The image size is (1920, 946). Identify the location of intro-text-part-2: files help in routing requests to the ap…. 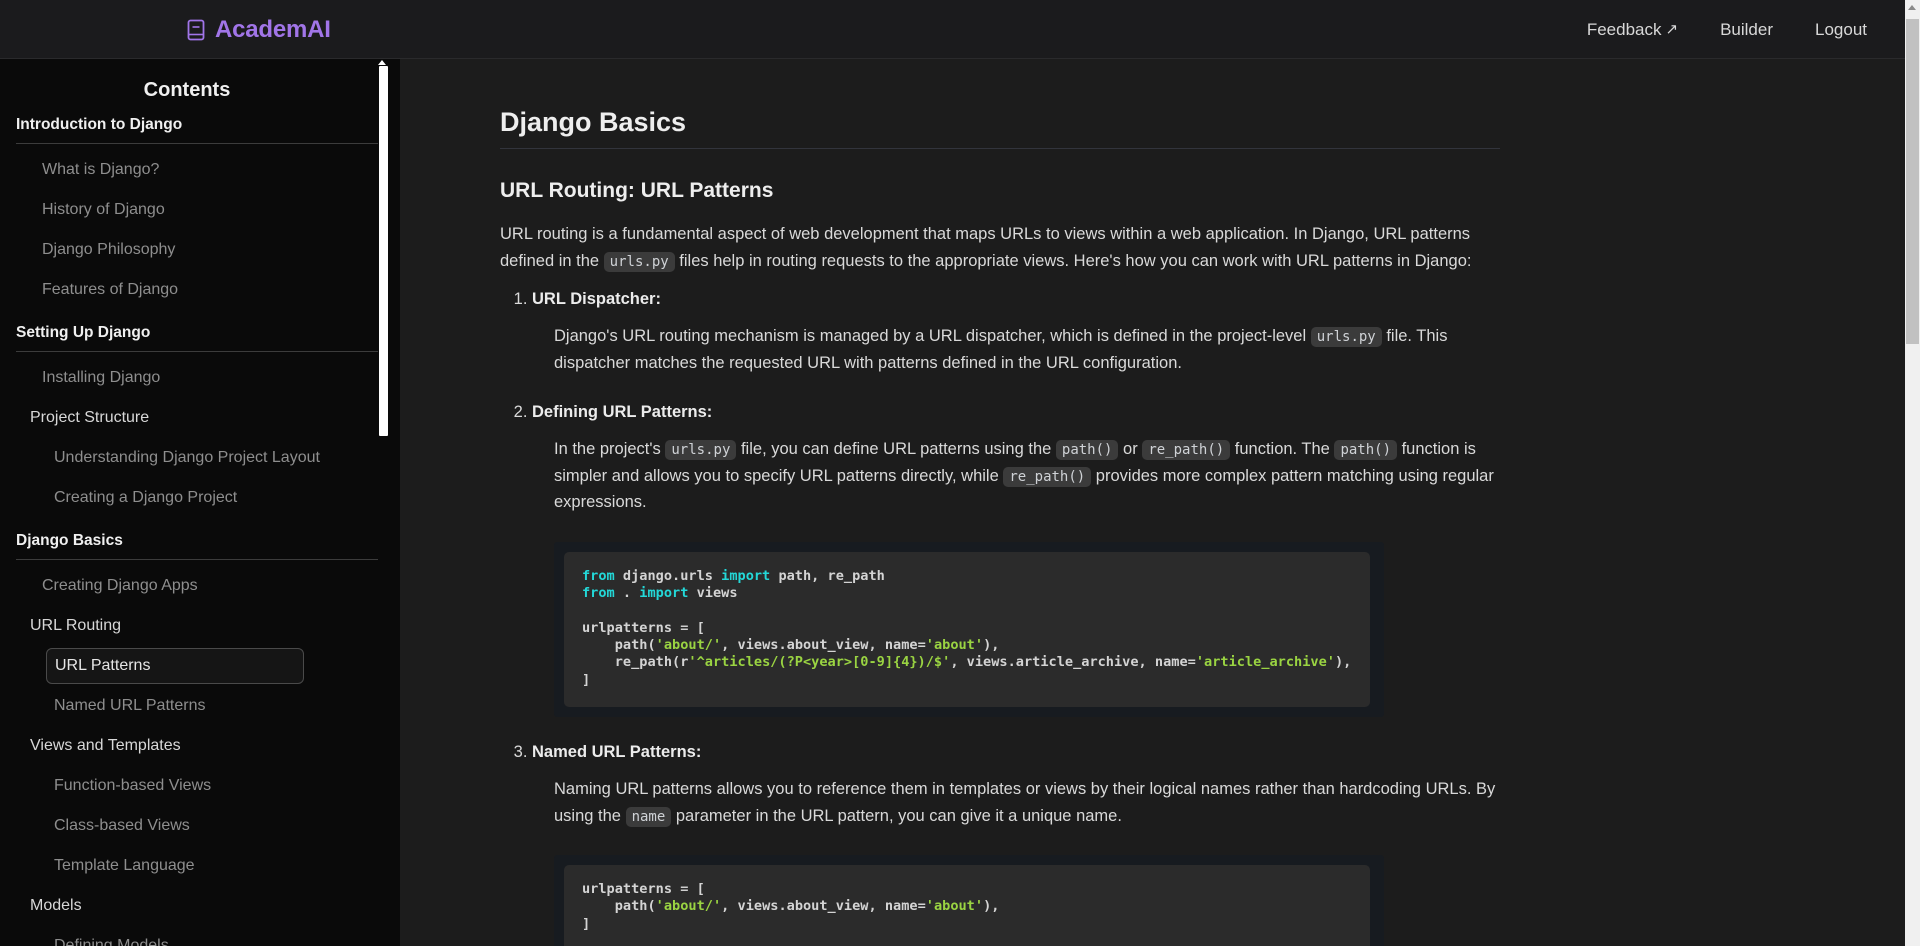
(1073, 260).